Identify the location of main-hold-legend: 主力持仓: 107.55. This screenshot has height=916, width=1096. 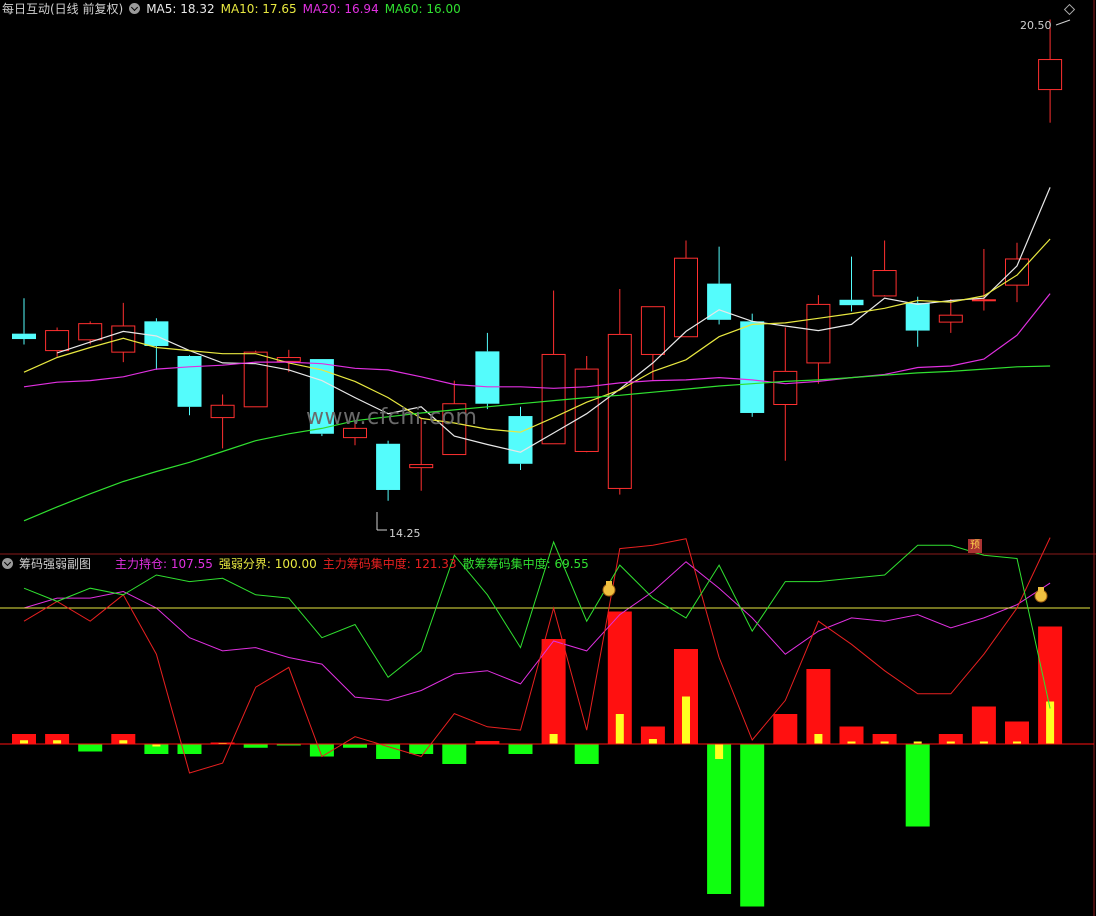
(164, 564).